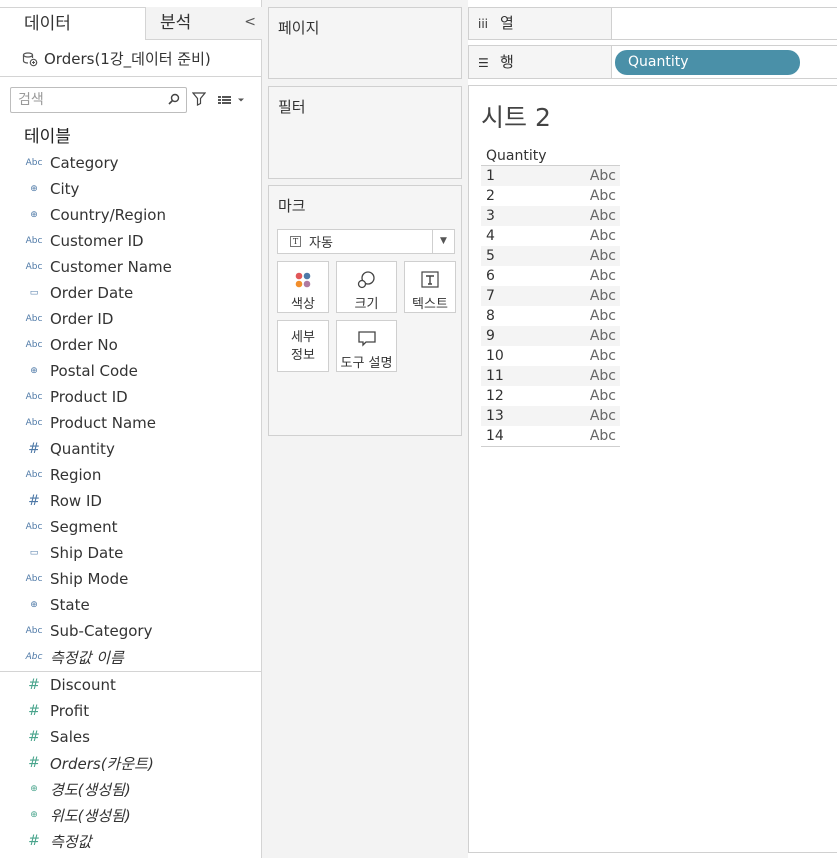 The image size is (837, 858). What do you see at coordinates (550, 176) in the screenshot?
I see `table-row: 1 Abc` at bounding box center [550, 176].